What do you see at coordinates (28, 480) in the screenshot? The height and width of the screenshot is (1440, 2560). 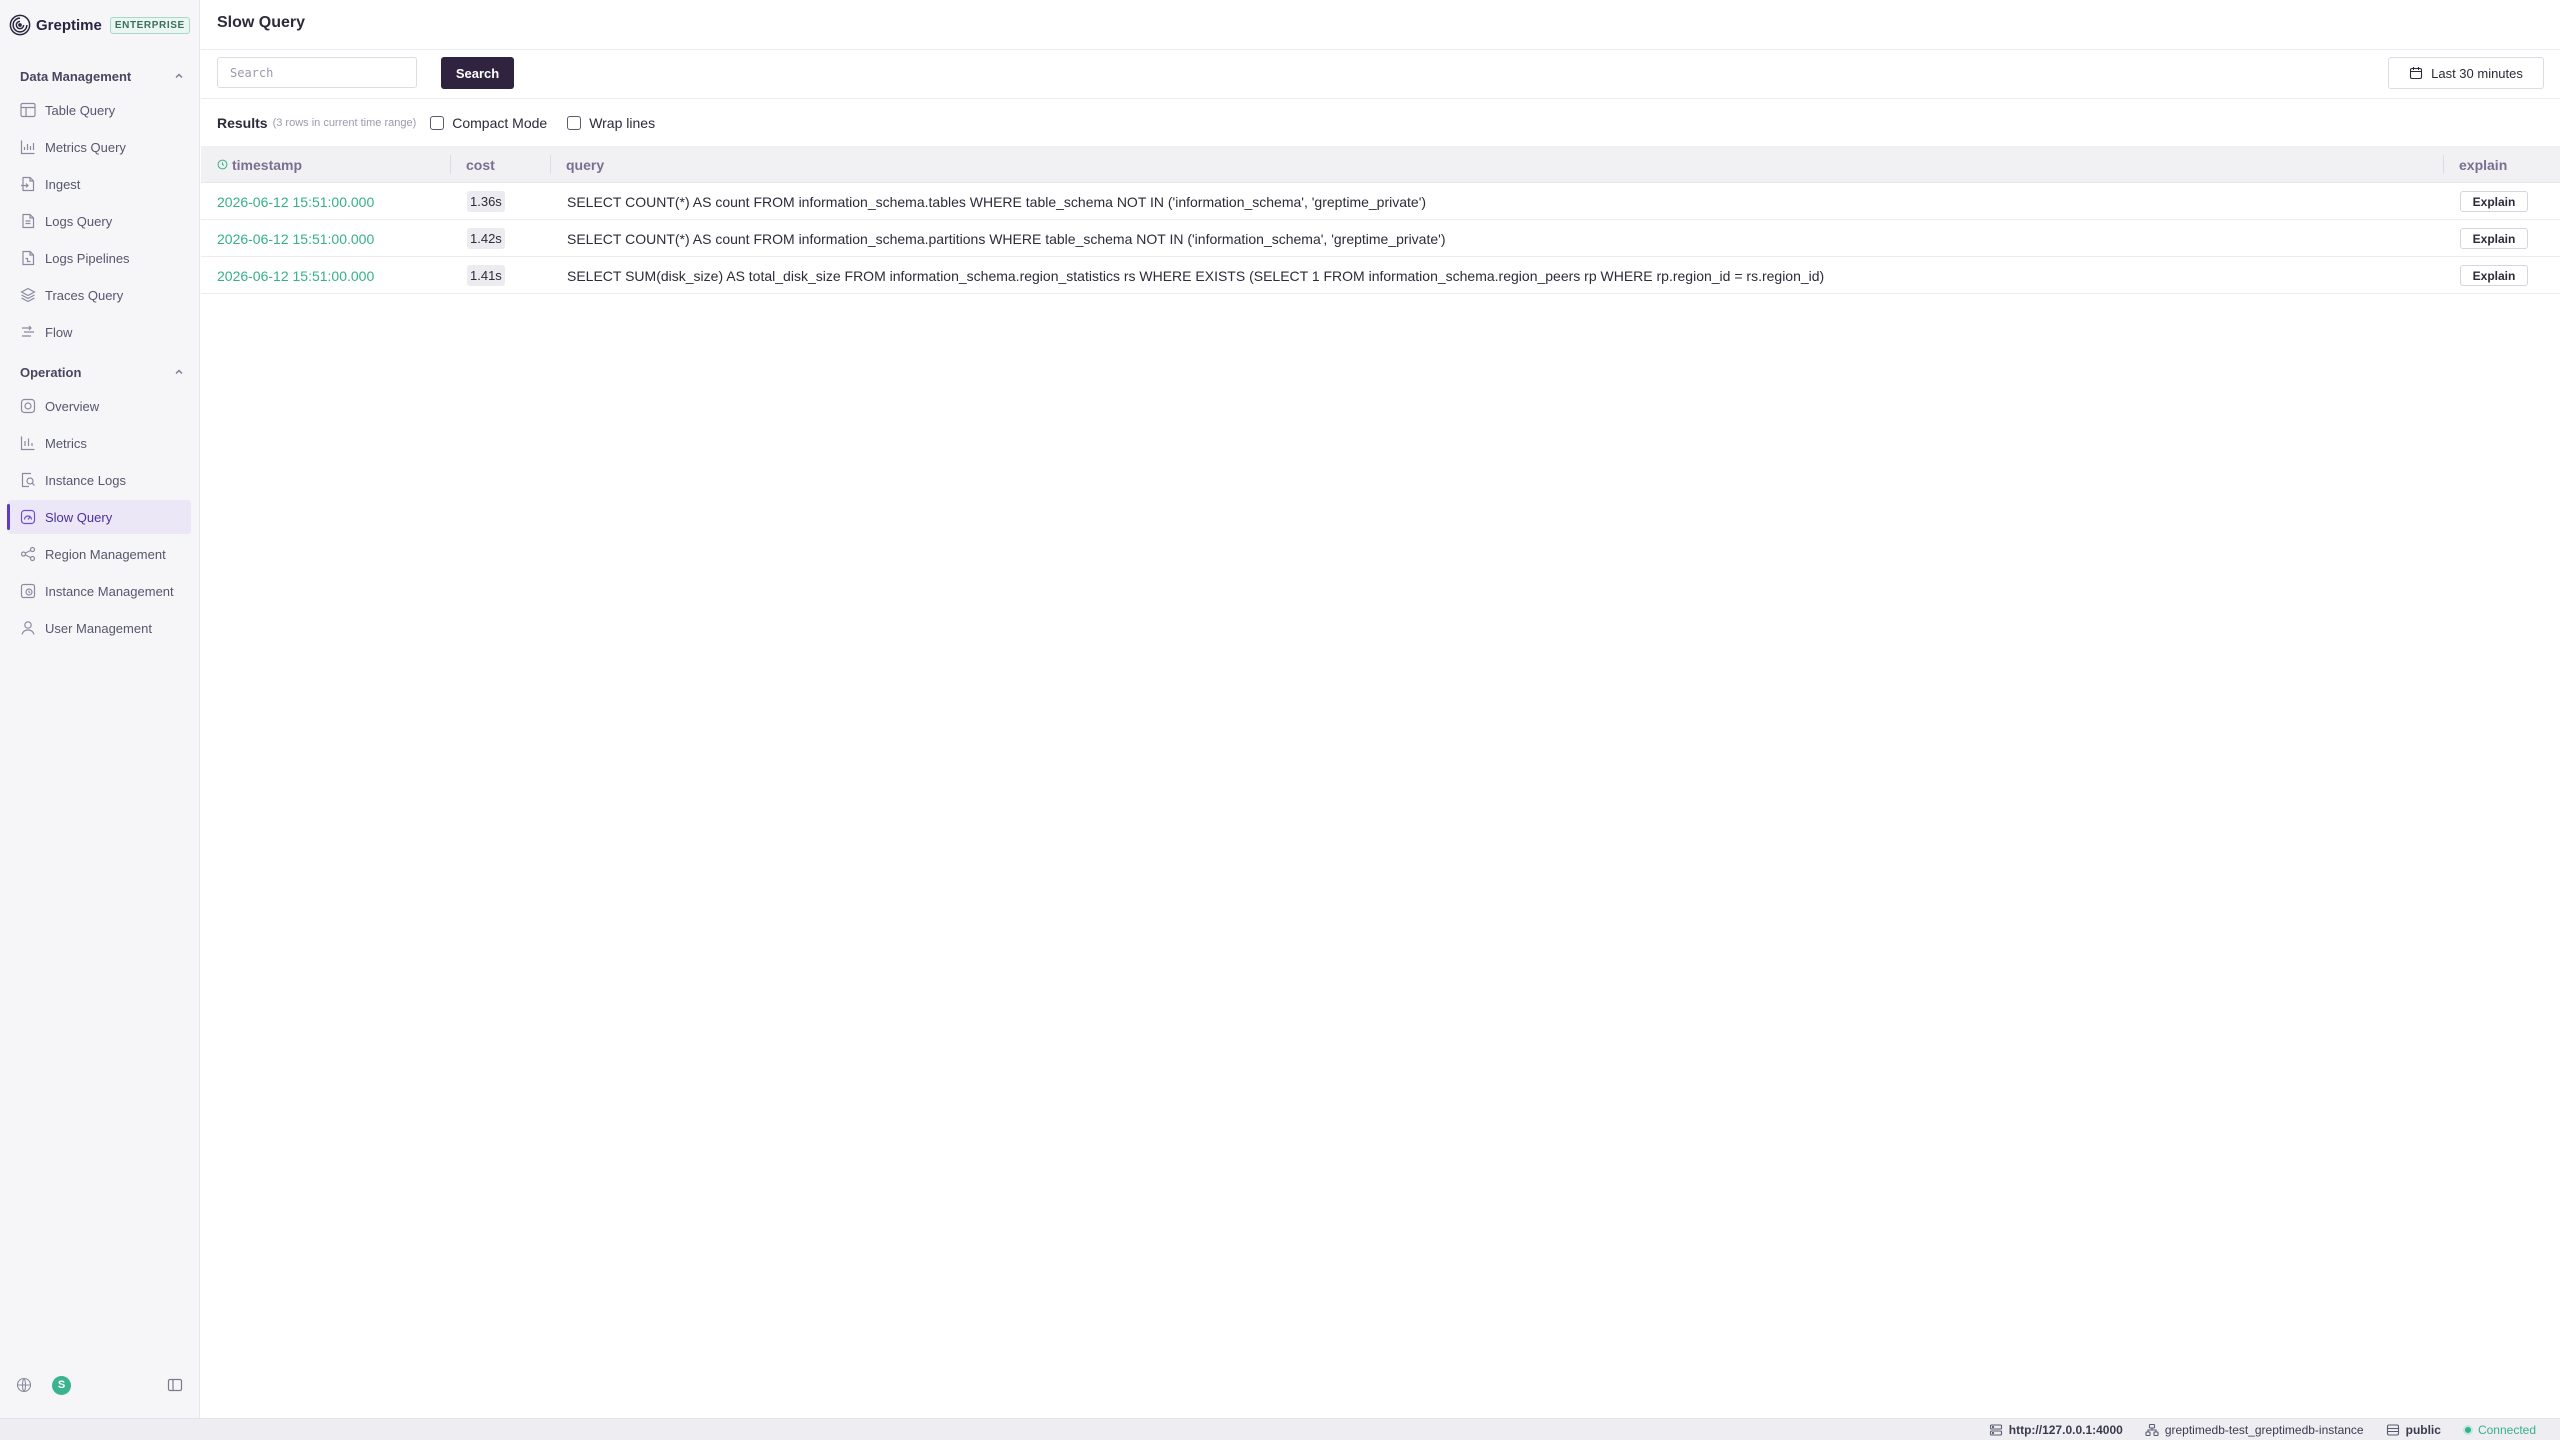 I see `log-search-icon` at bounding box center [28, 480].